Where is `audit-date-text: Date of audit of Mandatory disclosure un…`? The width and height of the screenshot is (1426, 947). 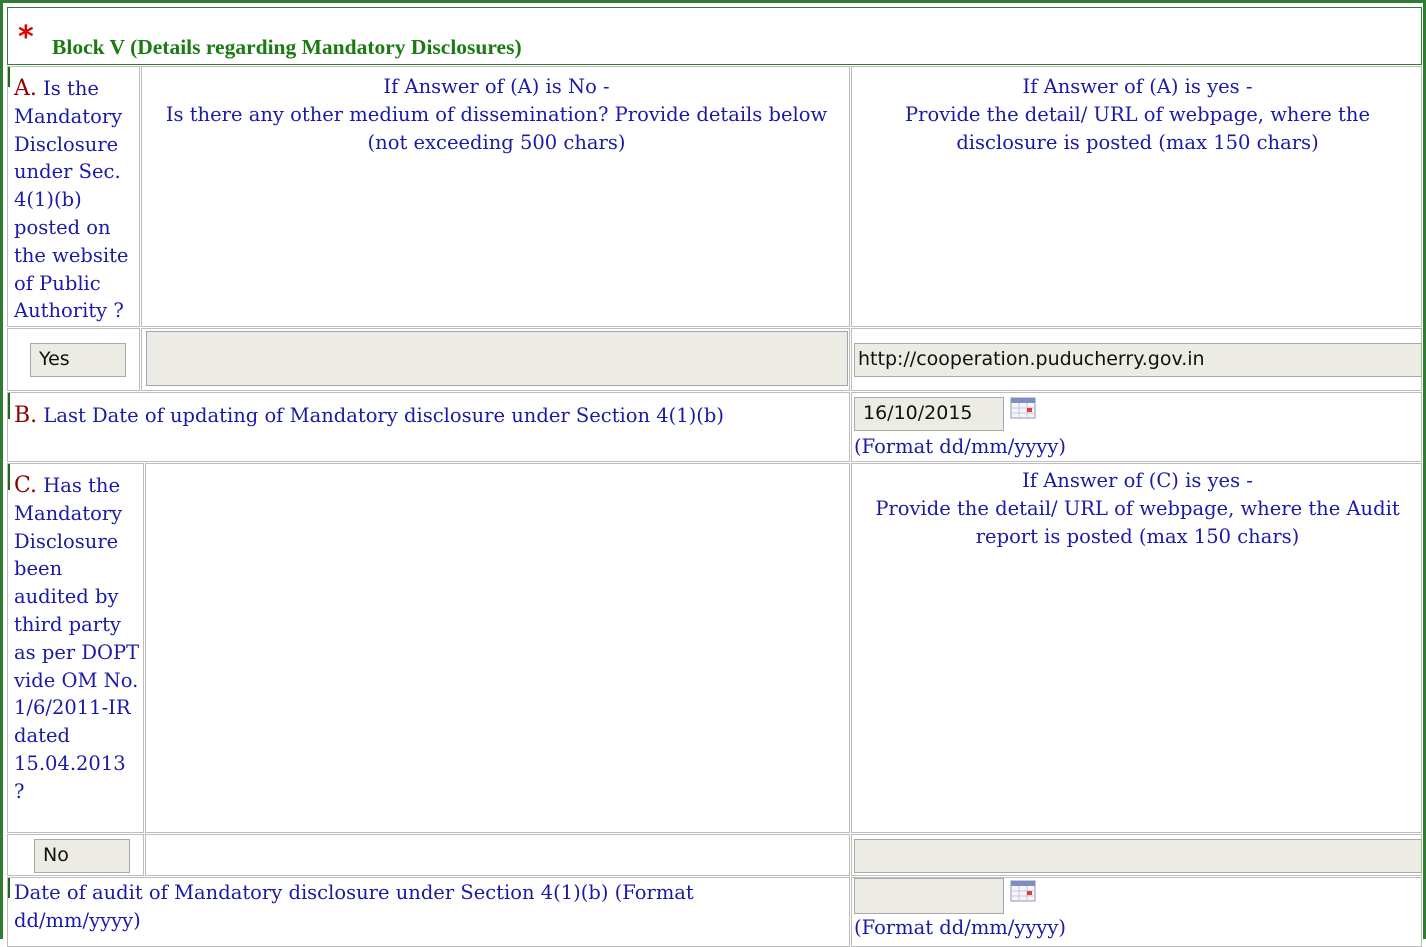
audit-date-text: Date of audit of Mandatory disclosure un… is located at coordinates (354, 906).